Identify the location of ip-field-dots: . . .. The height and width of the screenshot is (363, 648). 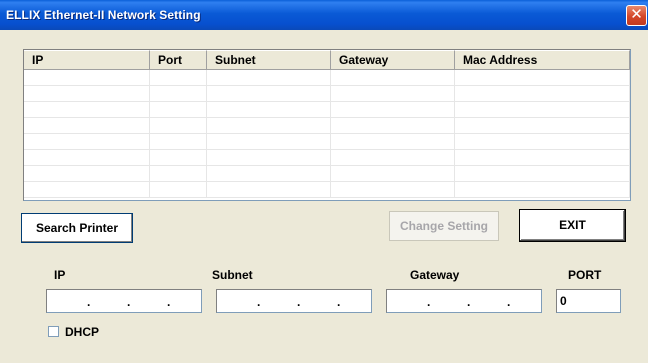
(129, 302).